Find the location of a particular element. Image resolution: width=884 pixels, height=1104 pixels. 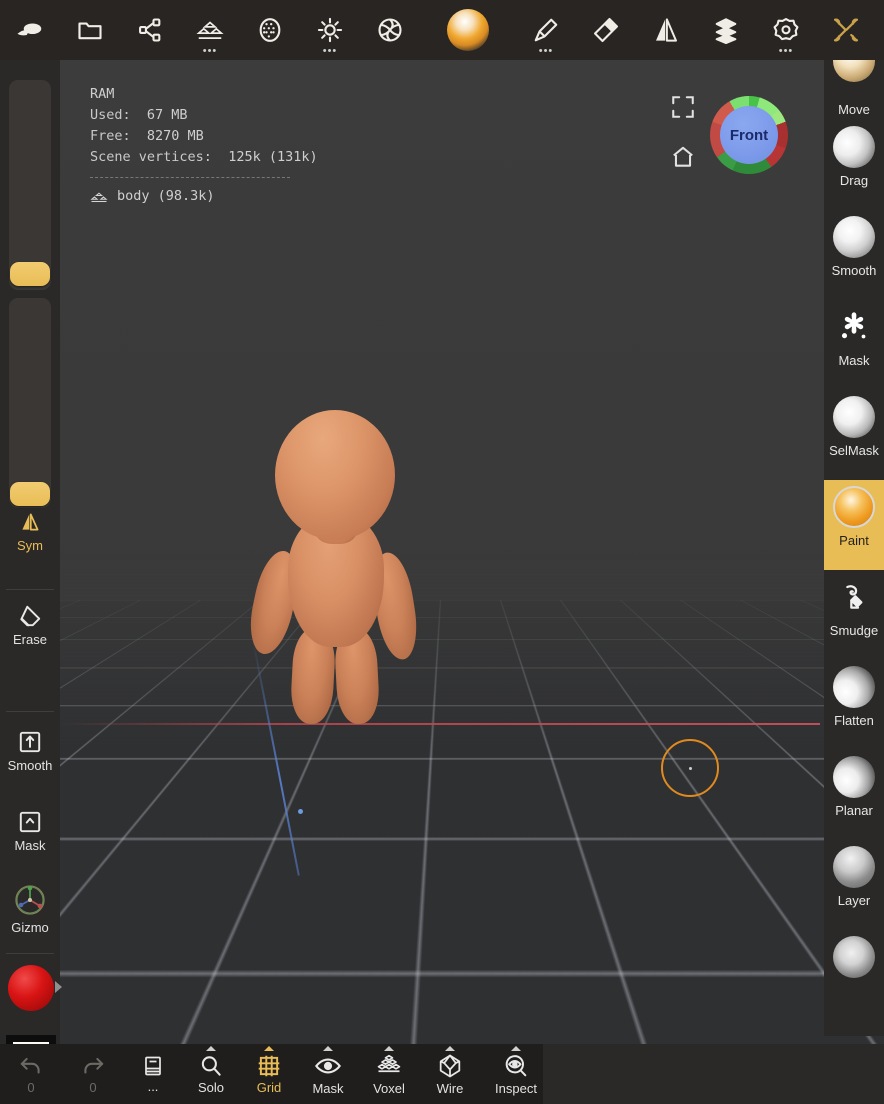

drag-brush-icon is located at coordinates (854, 147).